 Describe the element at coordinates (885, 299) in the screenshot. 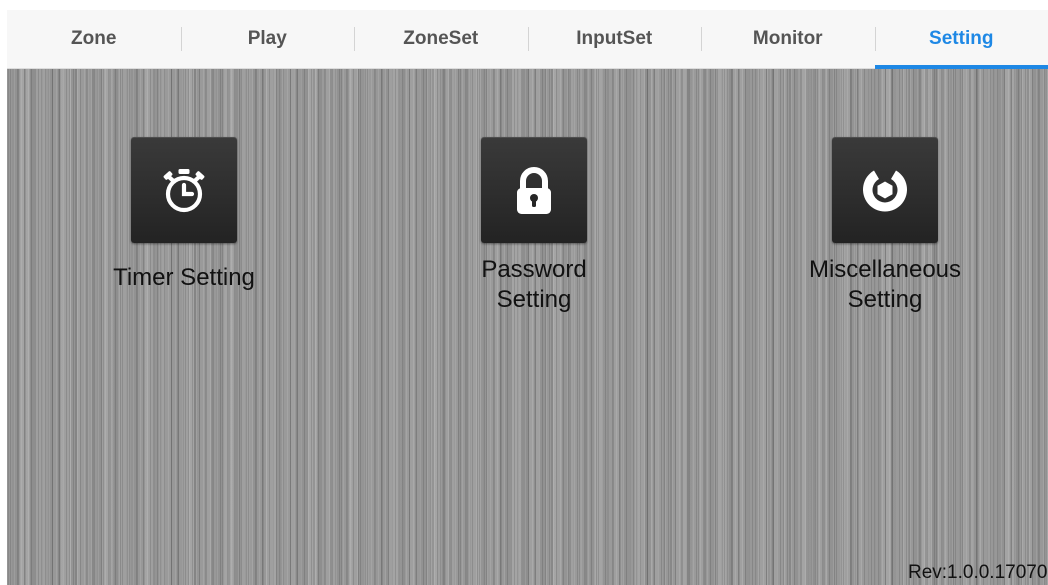

I see `miscellaneous-setting-label-line2: Setting` at that location.